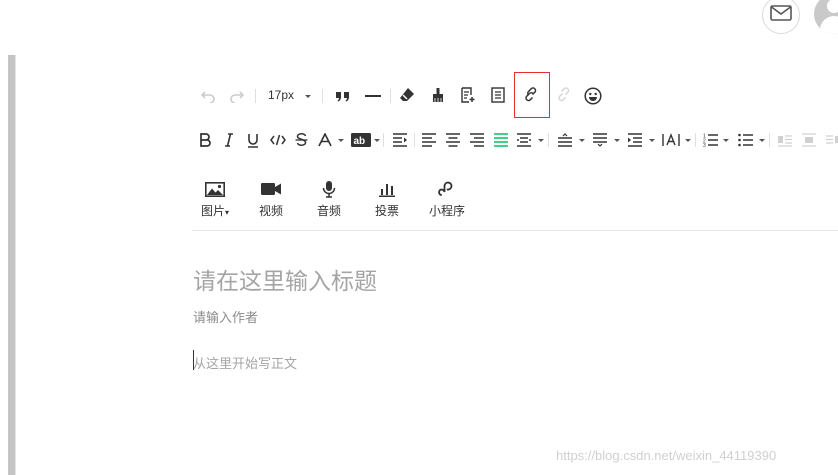 The width and height of the screenshot is (838, 475). I want to click on unlink-button, so click(565, 95).